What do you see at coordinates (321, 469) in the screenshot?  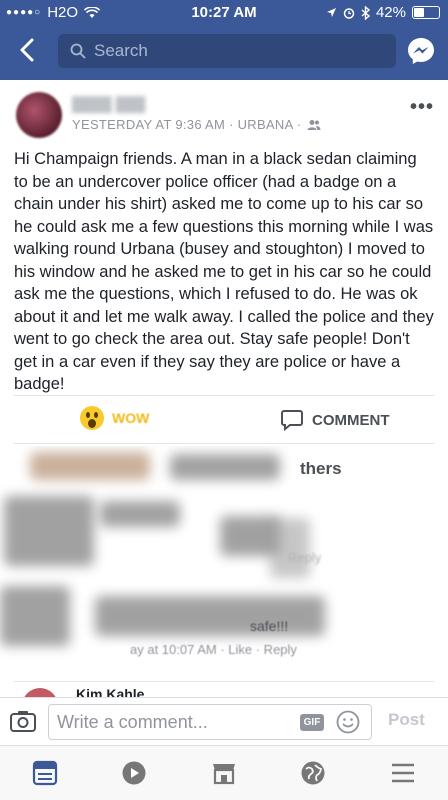 I see `likers-summary: thers` at bounding box center [321, 469].